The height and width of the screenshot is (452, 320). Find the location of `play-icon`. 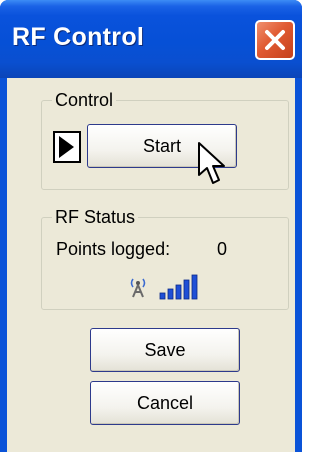

play-icon is located at coordinates (66, 147).